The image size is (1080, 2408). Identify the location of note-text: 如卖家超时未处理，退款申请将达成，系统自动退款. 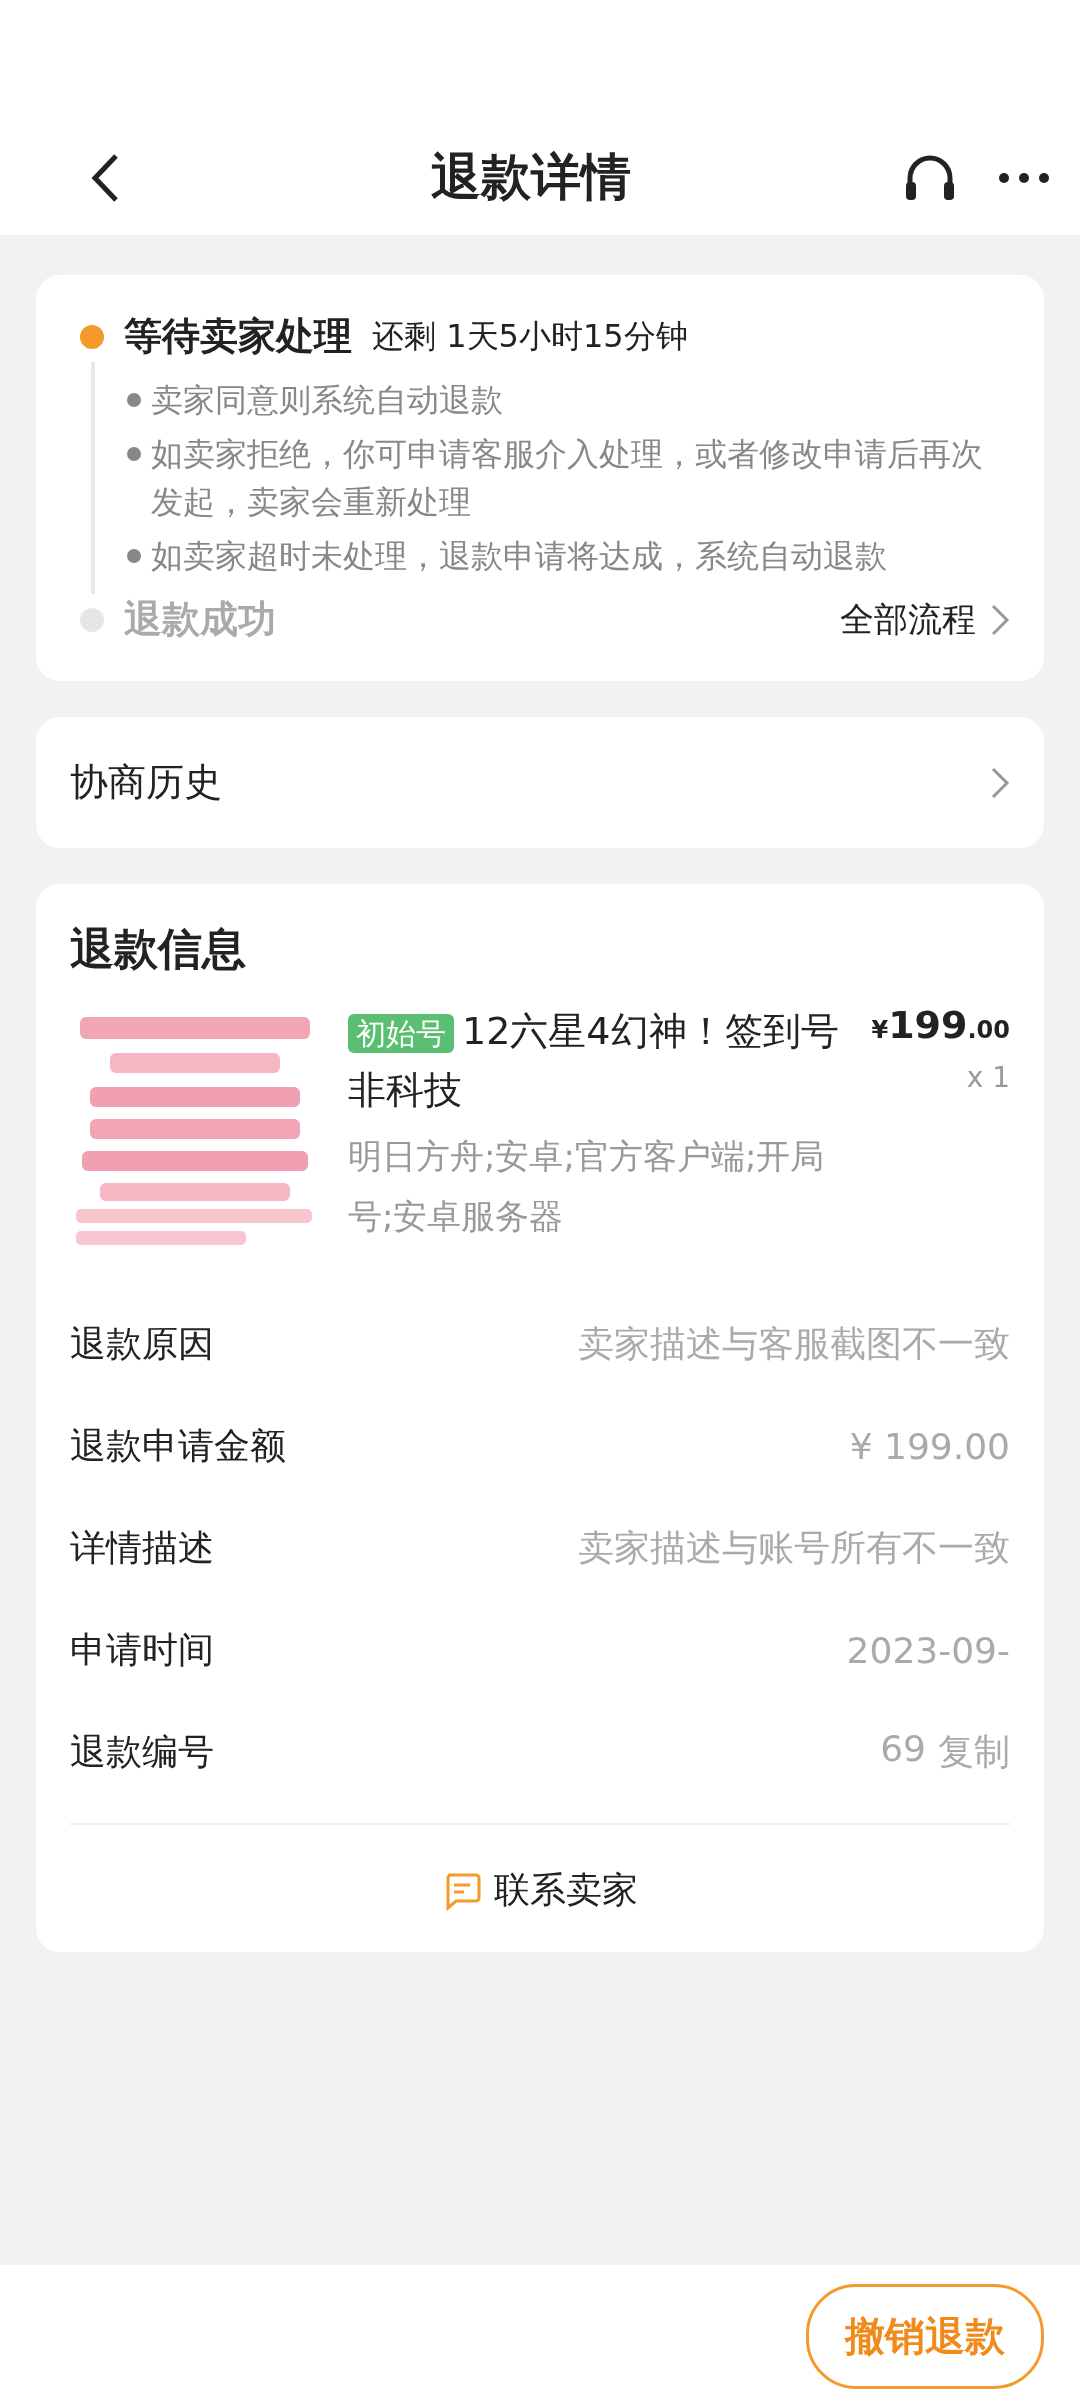
(519, 556).